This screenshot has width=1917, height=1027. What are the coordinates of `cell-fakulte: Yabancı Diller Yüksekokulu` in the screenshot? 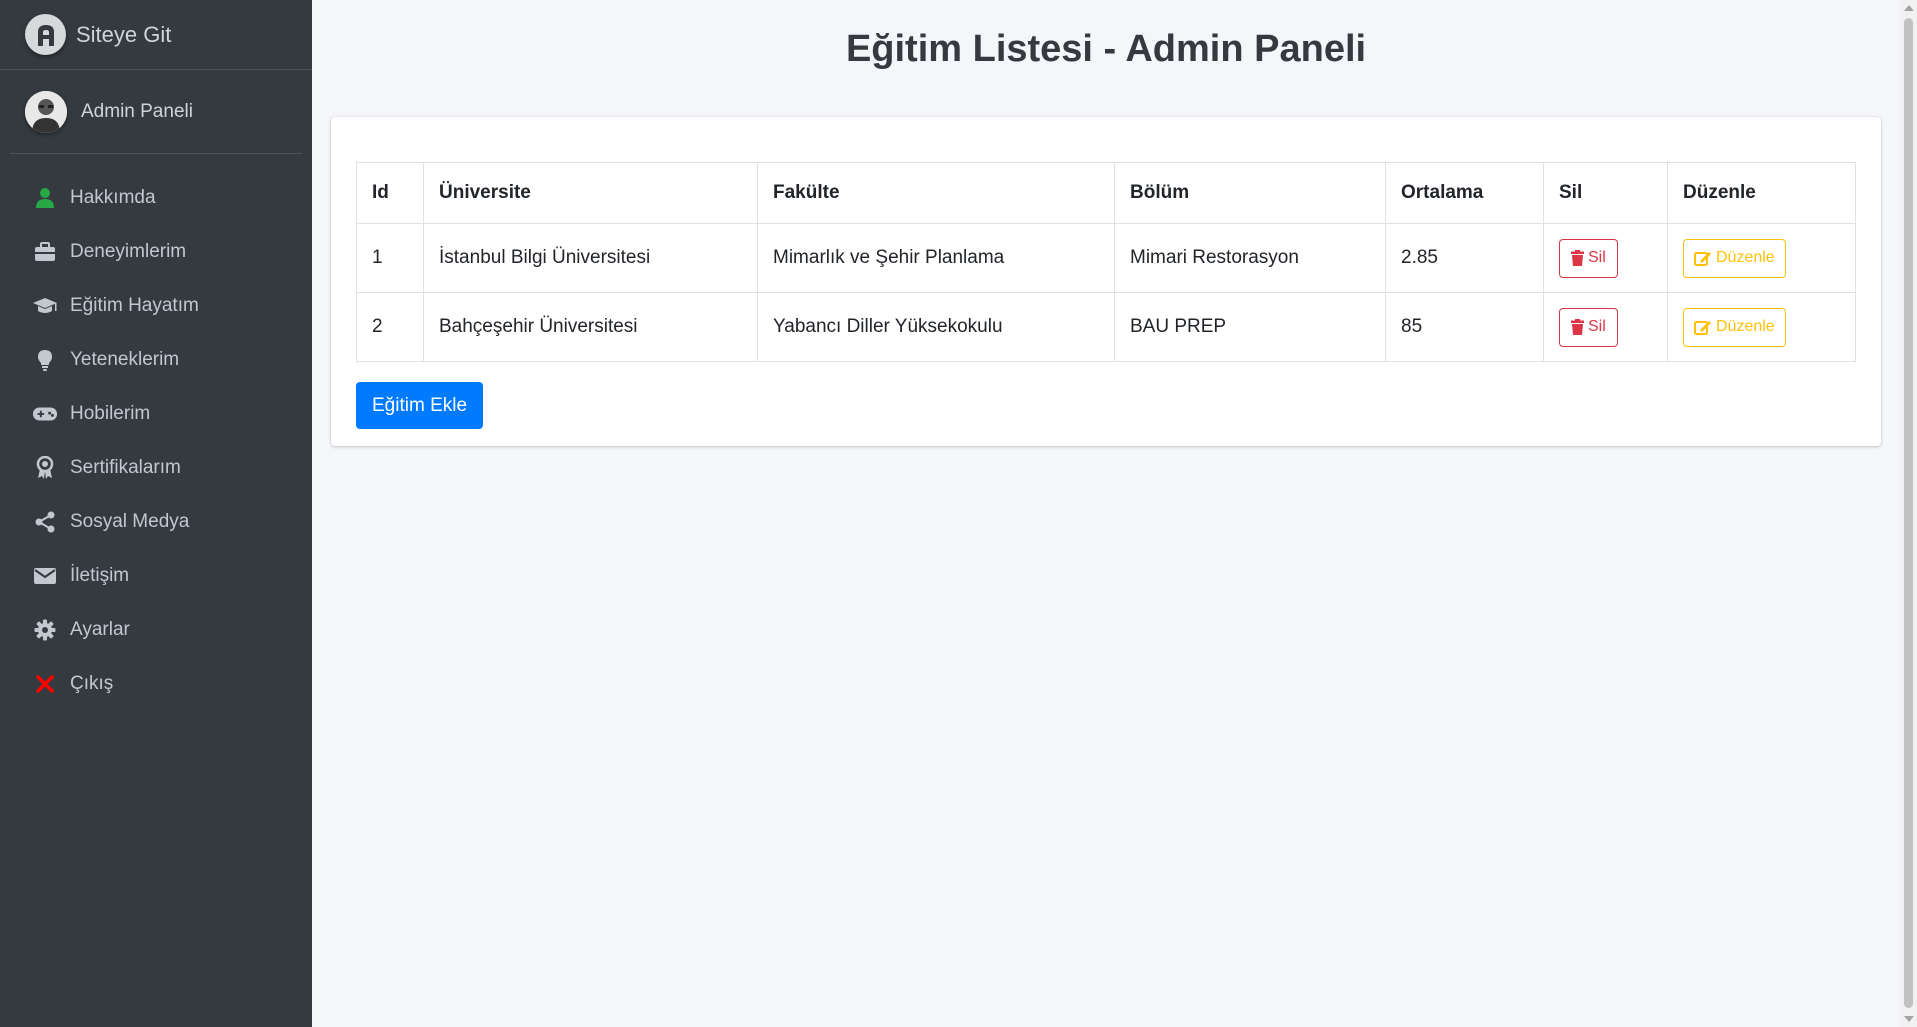 It's located at (936, 327).